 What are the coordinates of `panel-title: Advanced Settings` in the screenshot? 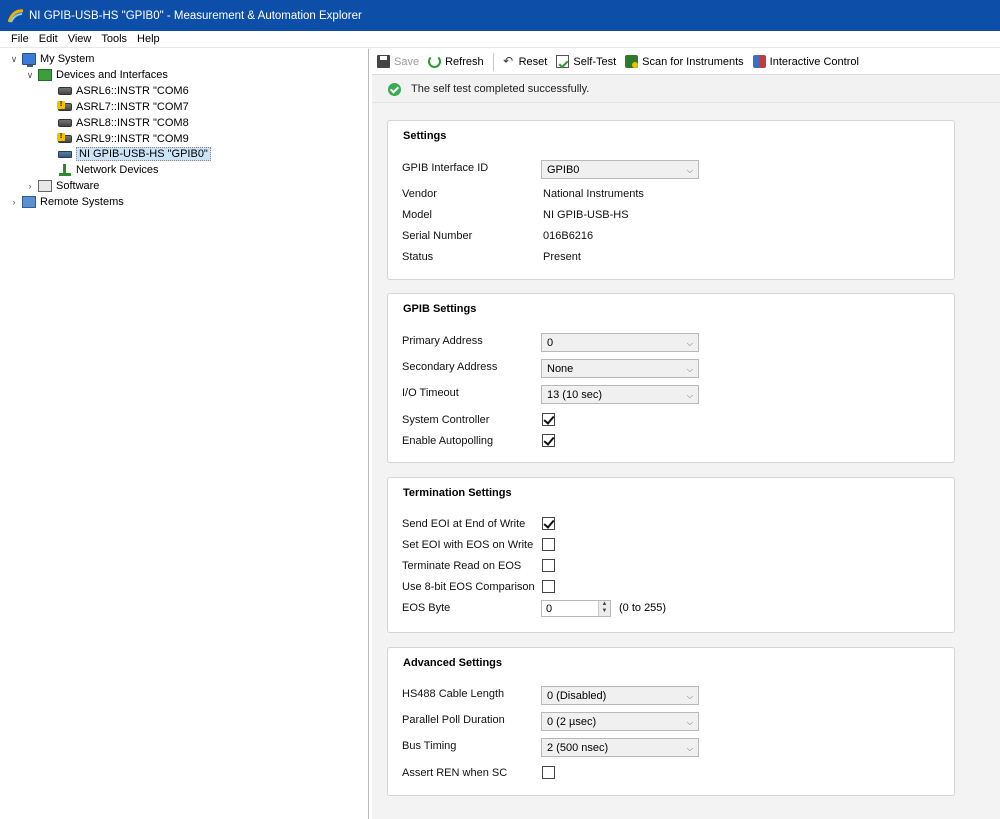 It's located at (453, 663).